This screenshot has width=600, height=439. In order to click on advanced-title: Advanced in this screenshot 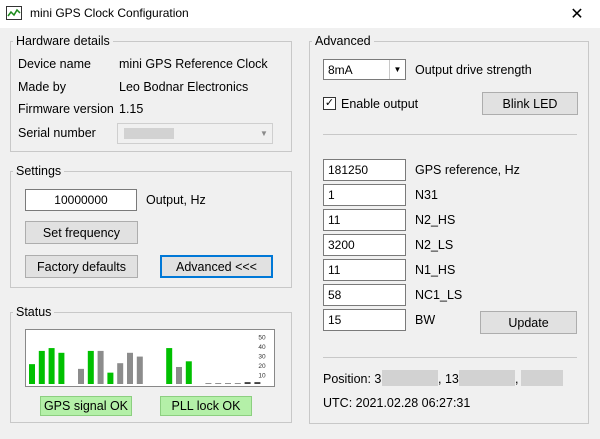, I will do `click(343, 41)`.